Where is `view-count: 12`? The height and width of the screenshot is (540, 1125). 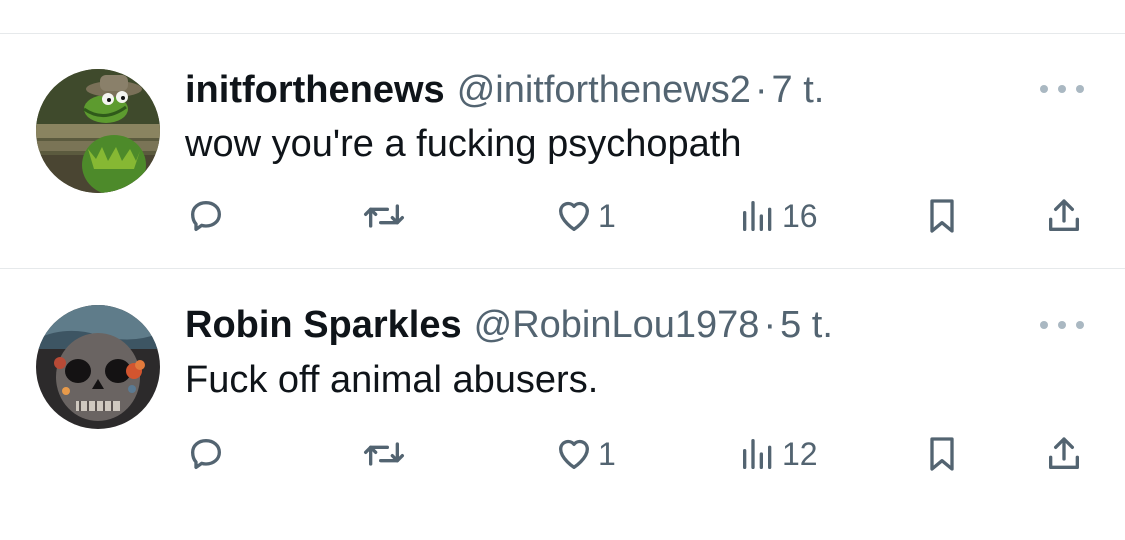 view-count: 12 is located at coordinates (800, 453).